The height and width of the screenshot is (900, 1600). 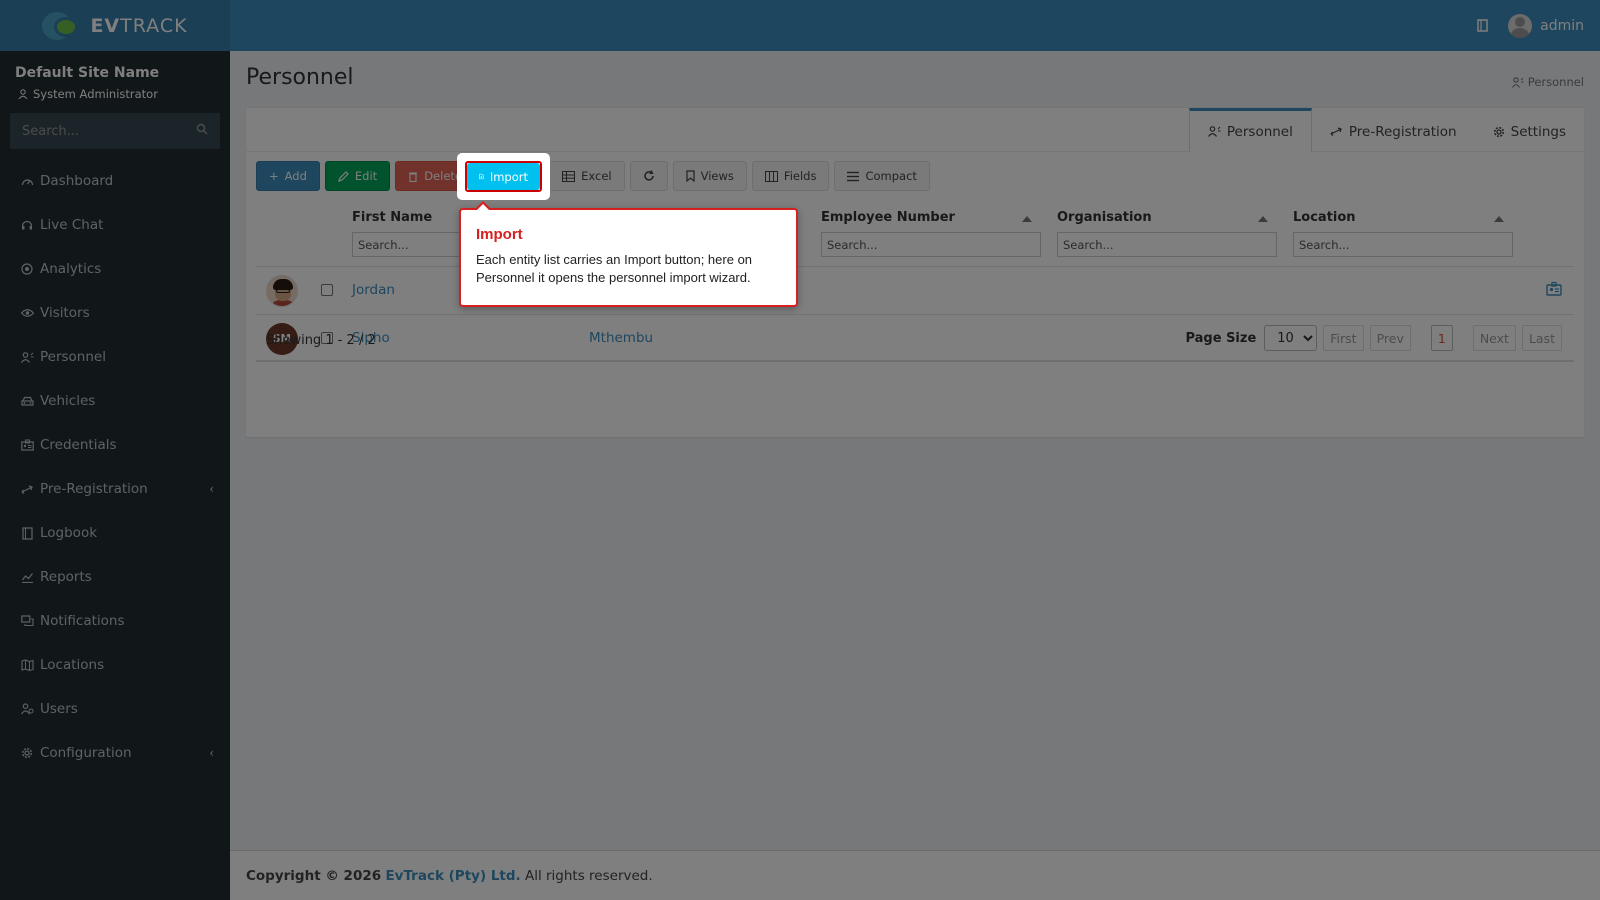 I want to click on compact-button: Compact, so click(x=882, y=176).